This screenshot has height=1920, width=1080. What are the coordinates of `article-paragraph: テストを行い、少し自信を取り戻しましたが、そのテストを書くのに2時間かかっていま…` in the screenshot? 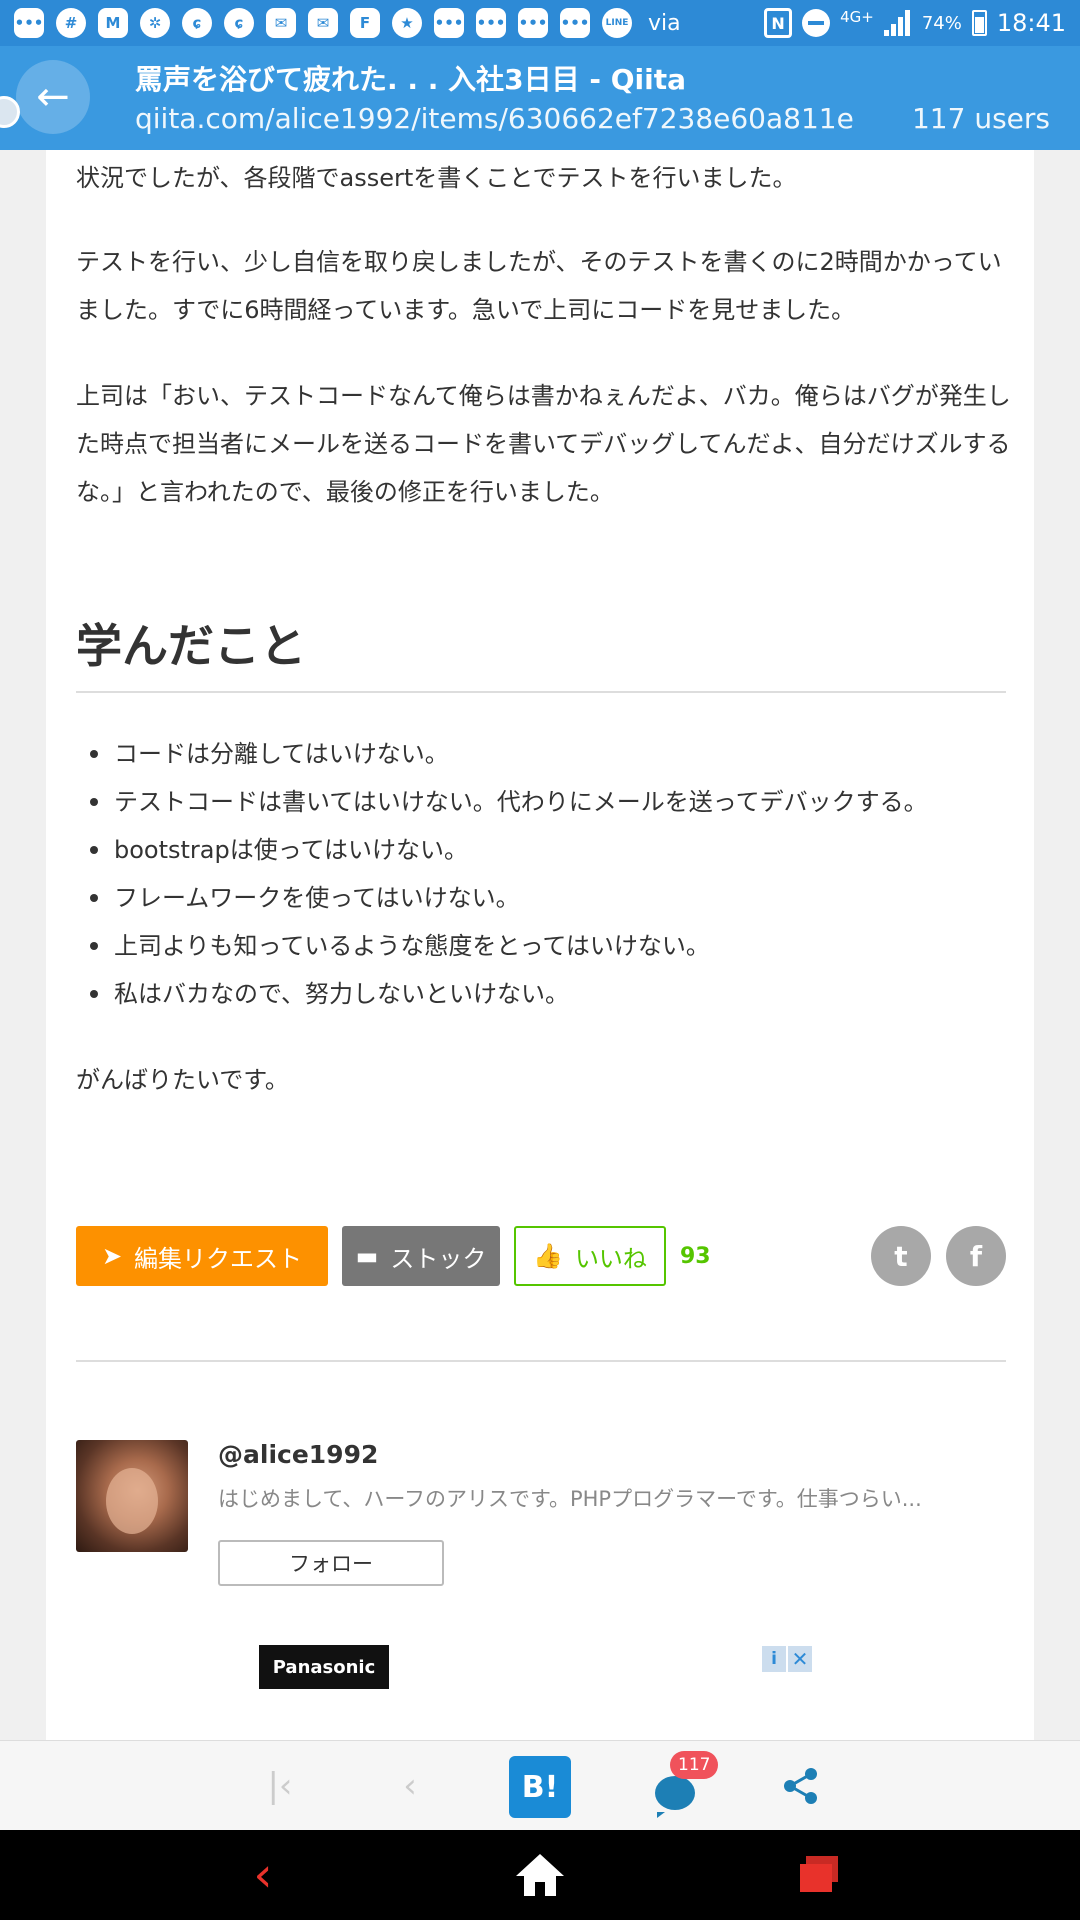 It's located at (539, 286).